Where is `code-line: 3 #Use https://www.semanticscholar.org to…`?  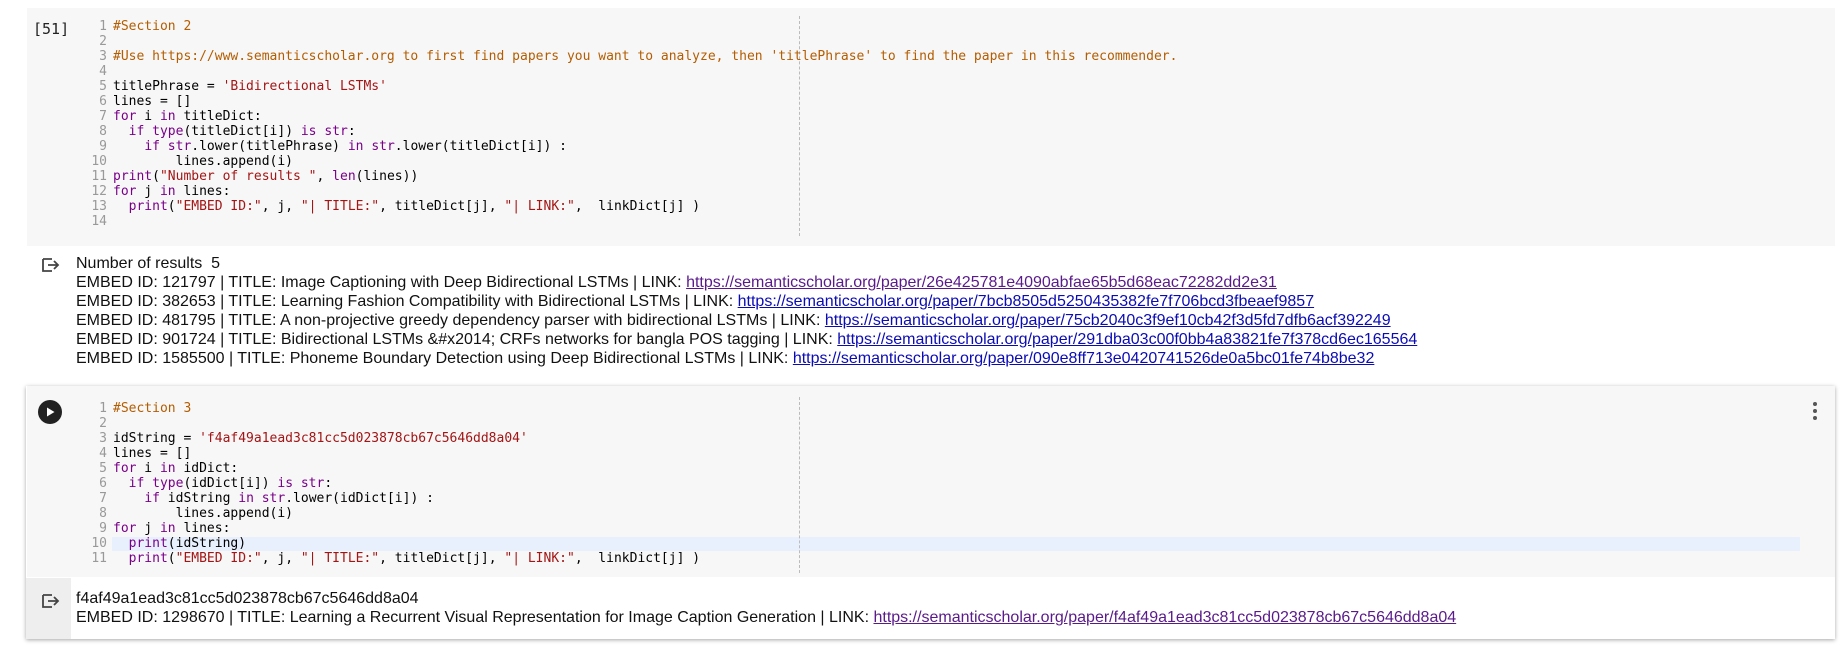
code-line: 3 #Use https://www.semanticscholar.org to… is located at coordinates (628, 56).